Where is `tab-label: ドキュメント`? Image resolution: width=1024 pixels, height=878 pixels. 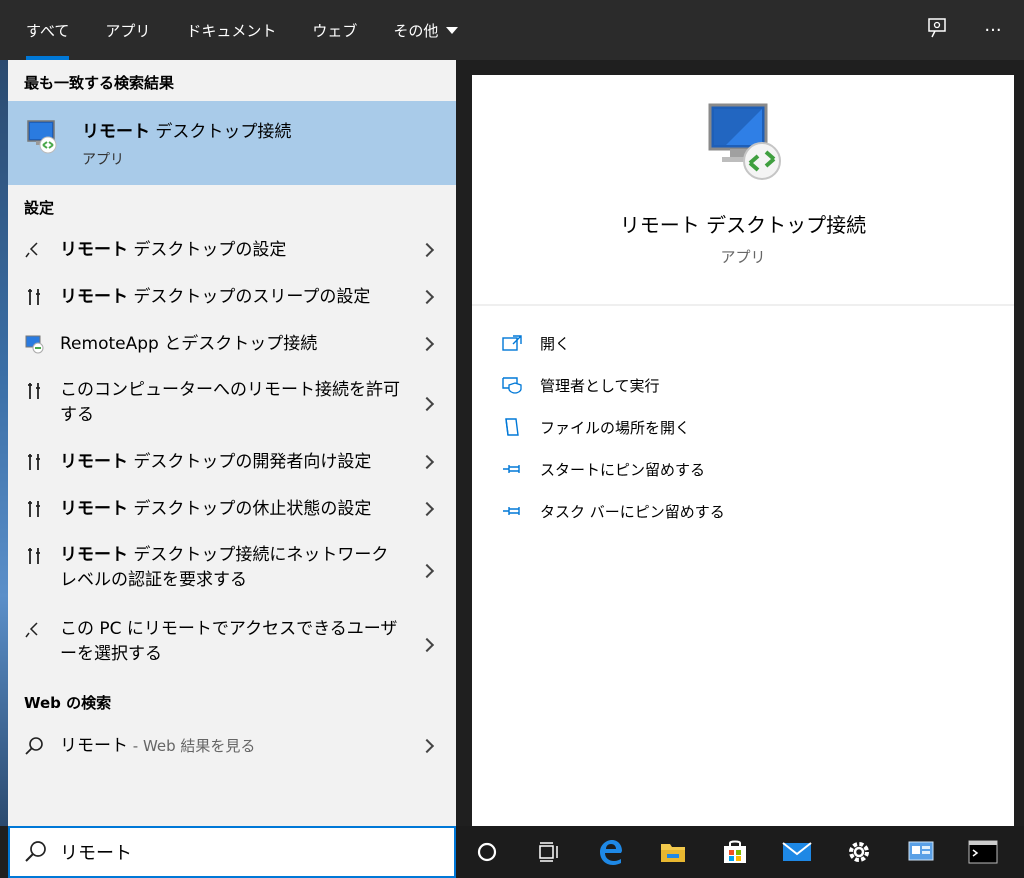
tab-label: ドキュメント is located at coordinates (231, 30).